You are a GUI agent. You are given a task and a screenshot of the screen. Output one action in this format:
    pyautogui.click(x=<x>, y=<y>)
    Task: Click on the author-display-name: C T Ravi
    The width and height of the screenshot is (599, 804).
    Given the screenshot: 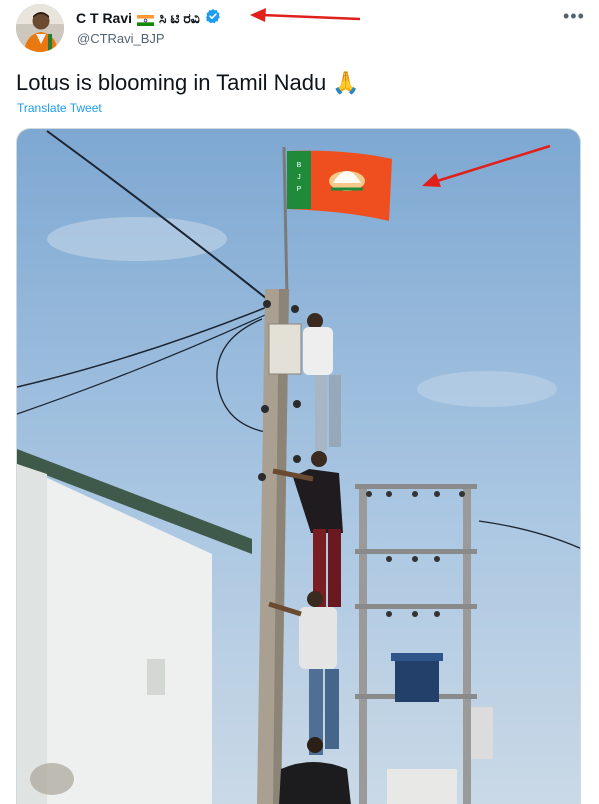 What is the action you would take?
    pyautogui.click(x=104, y=18)
    